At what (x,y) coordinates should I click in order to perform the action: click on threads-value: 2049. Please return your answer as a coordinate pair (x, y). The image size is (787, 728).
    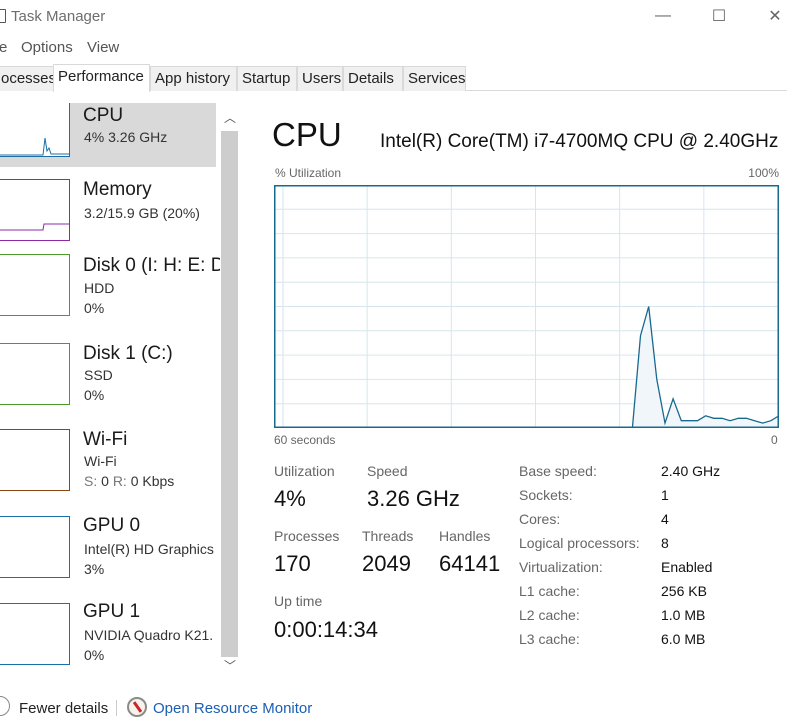
    Looking at the image, I should click on (386, 563).